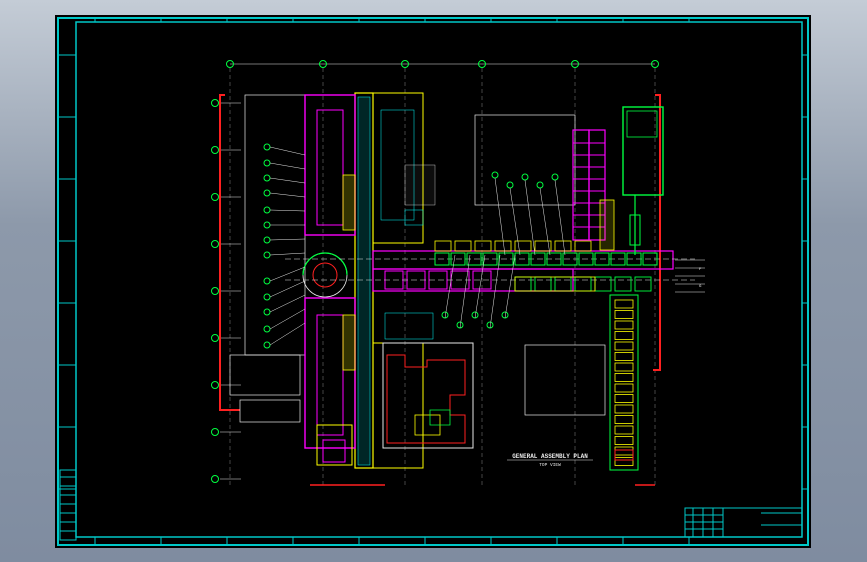  I want to click on main-process-line, so click(523, 260).